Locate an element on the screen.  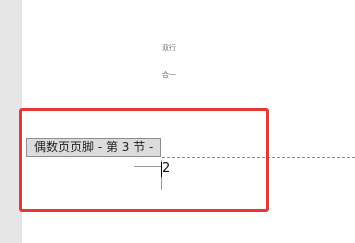
combine-text-line-2: 合一 is located at coordinates (169, 75).